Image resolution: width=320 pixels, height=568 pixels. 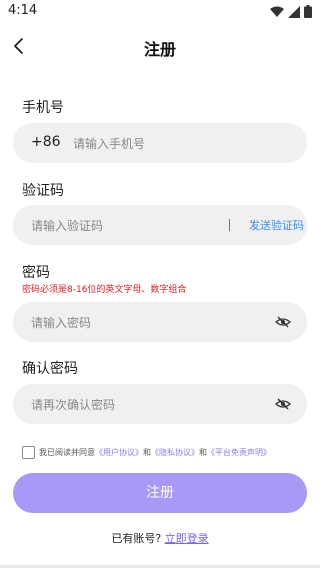 I want to click on send-code-button: 发送验证码, so click(x=276, y=225).